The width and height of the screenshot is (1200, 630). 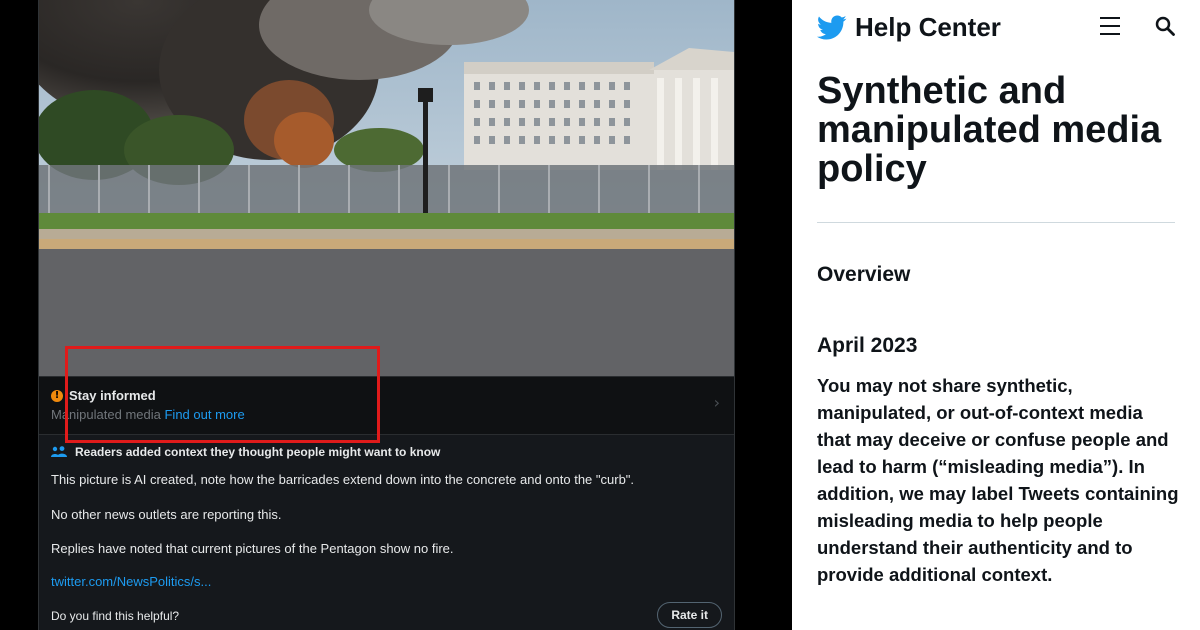 I want to click on people-icon, so click(x=59, y=451).